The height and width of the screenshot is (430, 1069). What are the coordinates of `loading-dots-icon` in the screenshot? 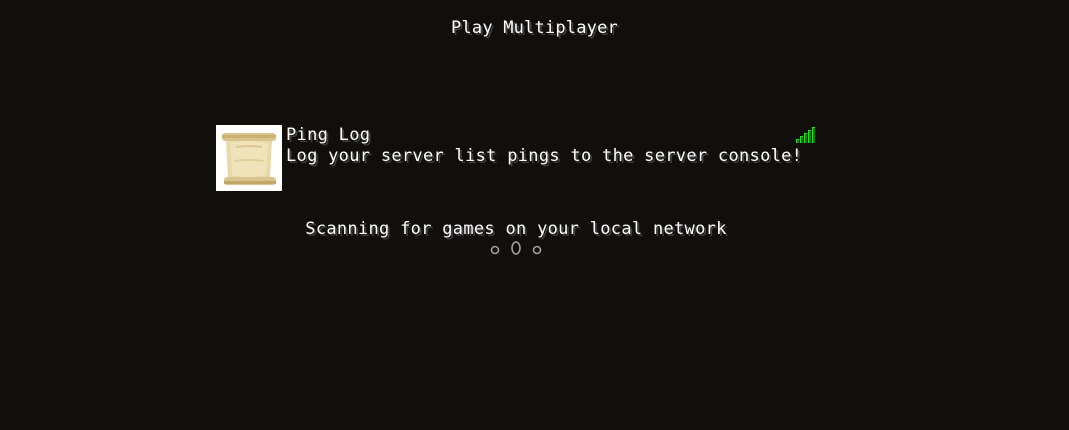 It's located at (517, 248).